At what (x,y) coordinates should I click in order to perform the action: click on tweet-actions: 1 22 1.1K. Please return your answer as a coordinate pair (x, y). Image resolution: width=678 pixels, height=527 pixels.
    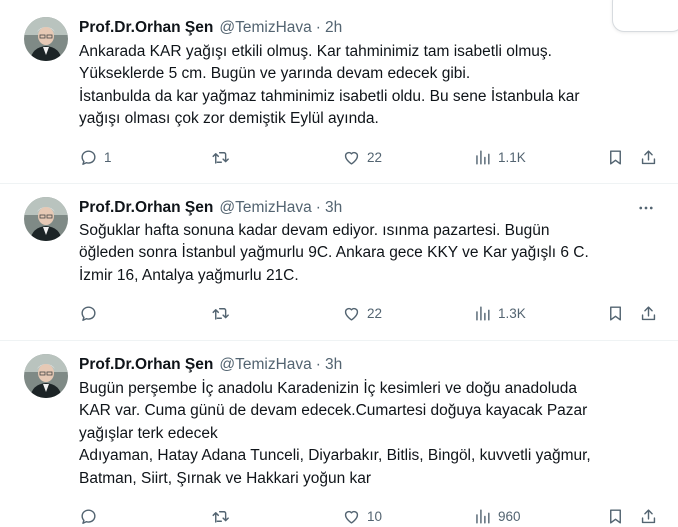
    Looking at the image, I should click on (371, 157).